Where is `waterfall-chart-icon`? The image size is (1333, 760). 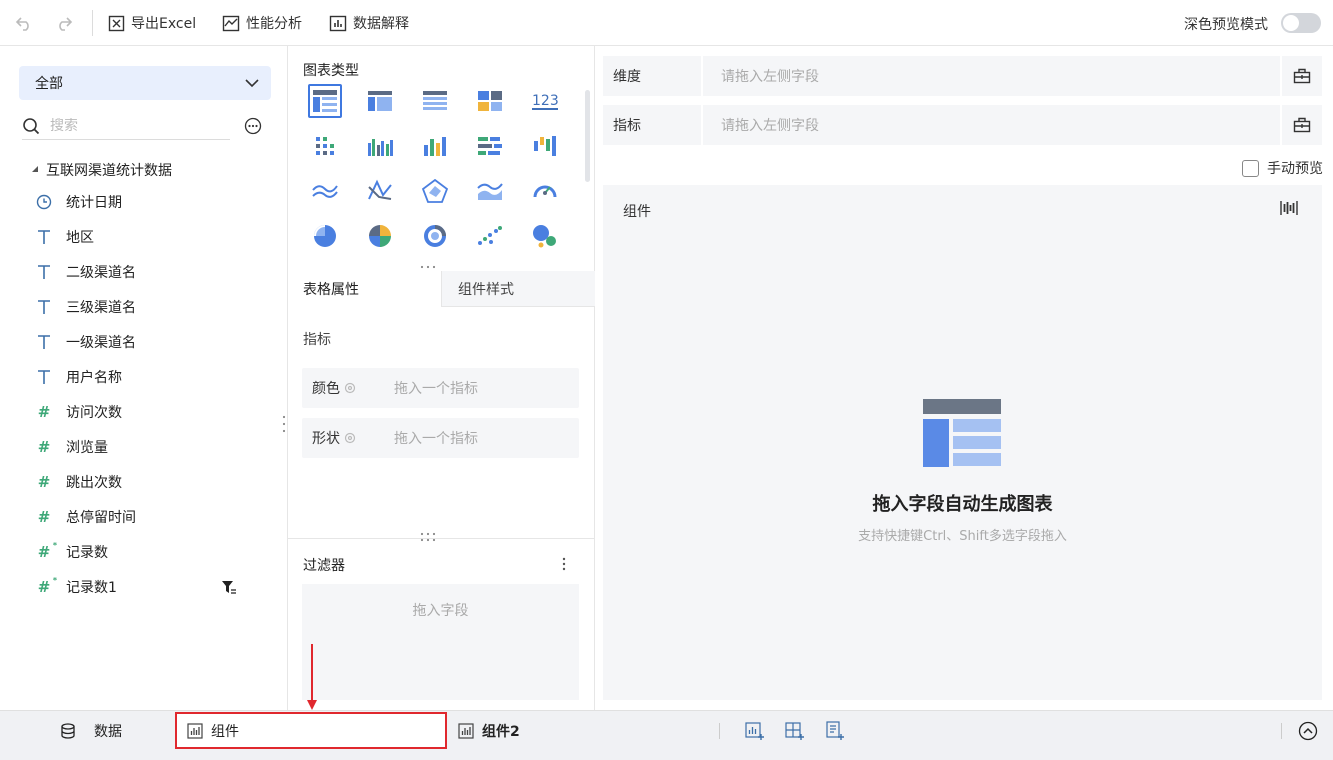 waterfall-chart-icon is located at coordinates (545, 146).